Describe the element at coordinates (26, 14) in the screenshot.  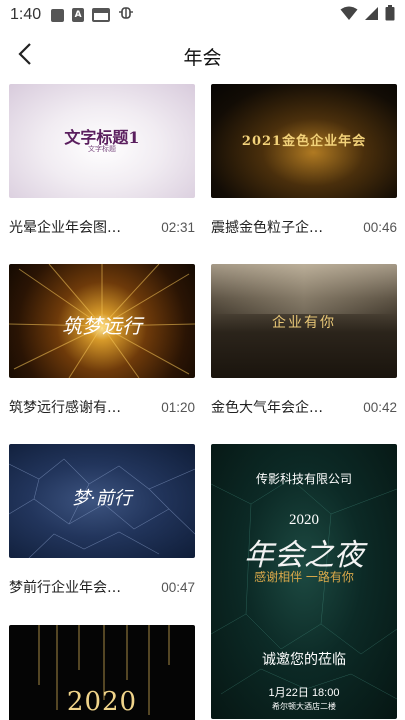
I see `status-time: 1:40` at that location.